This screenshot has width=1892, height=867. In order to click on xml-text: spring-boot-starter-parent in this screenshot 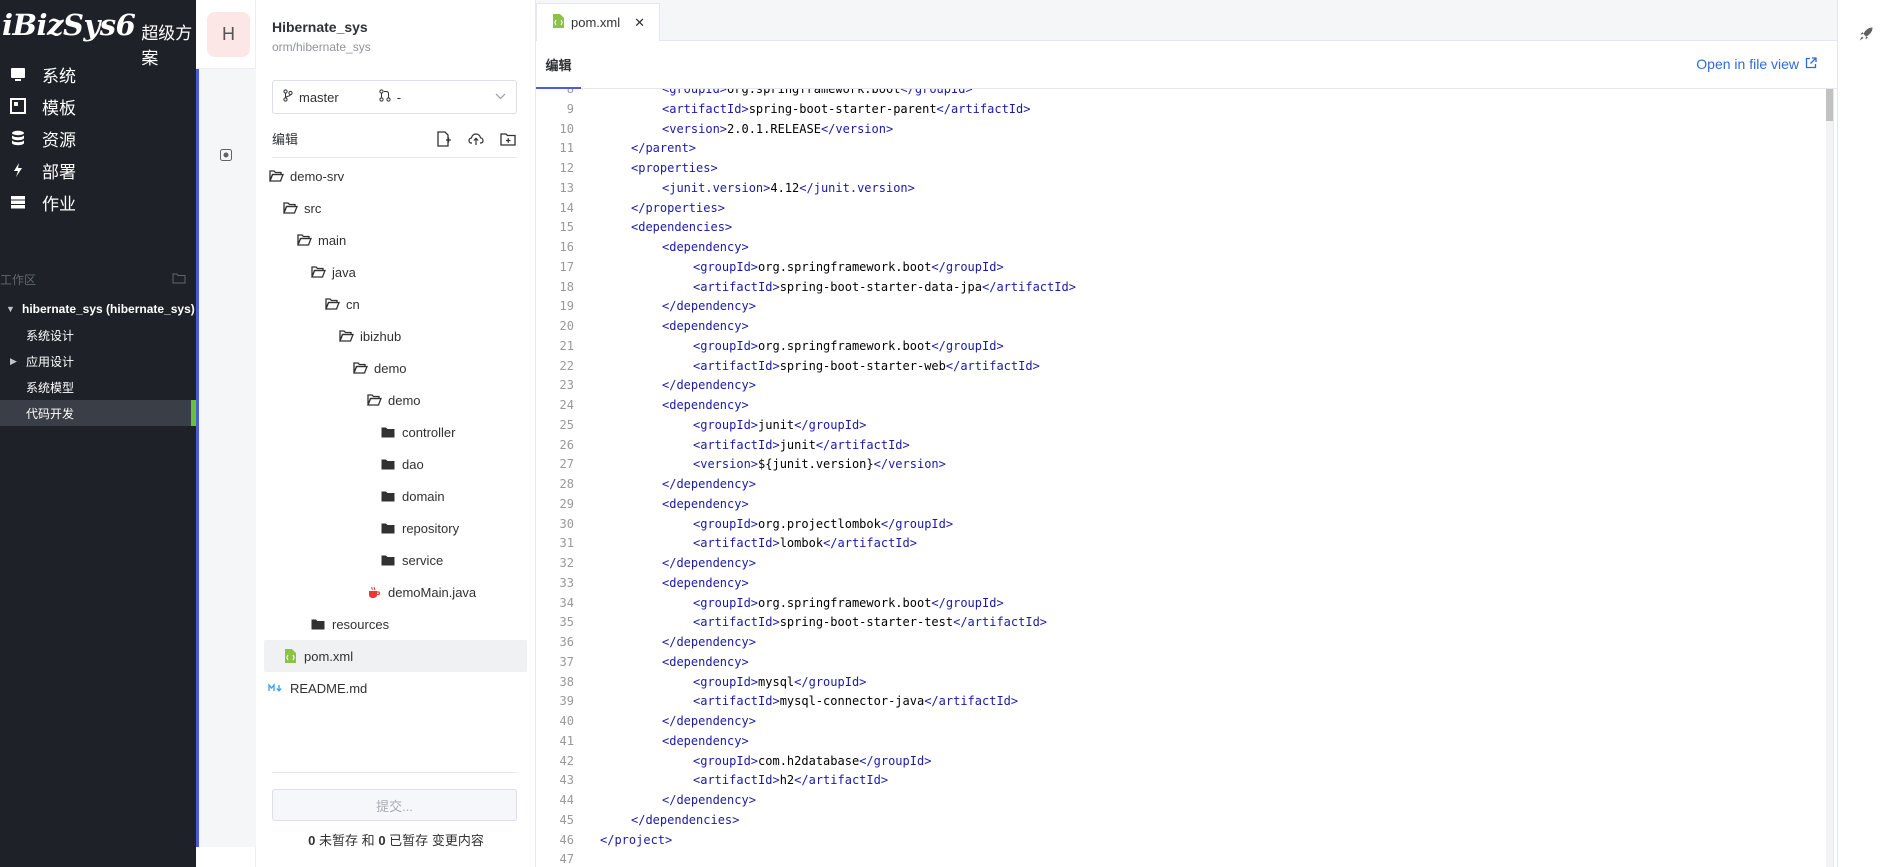, I will do `click(842, 108)`.